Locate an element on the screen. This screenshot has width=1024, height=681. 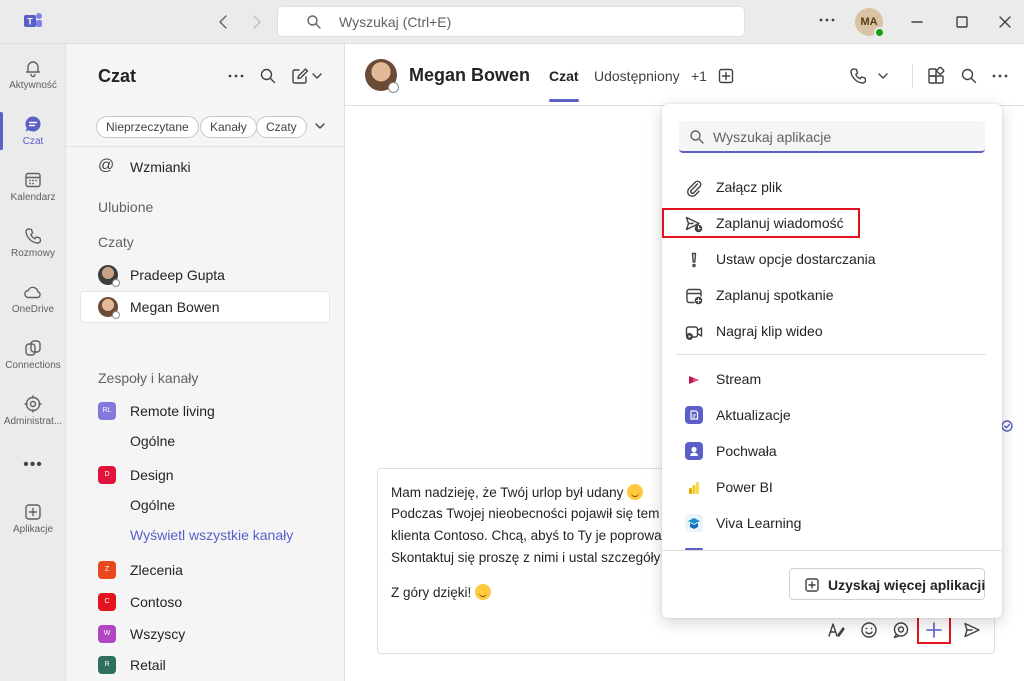
pane-title: Czat is located at coordinates (117, 76).